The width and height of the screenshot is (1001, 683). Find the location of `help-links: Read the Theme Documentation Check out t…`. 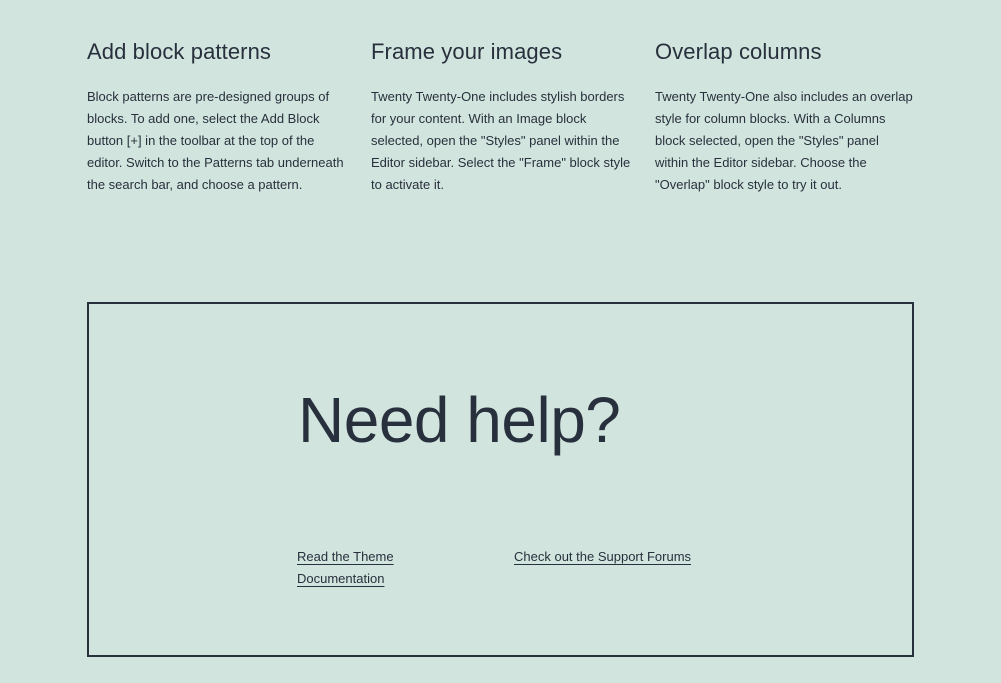

help-links: Read the Theme Documentation Check out t… is located at coordinates (494, 568).